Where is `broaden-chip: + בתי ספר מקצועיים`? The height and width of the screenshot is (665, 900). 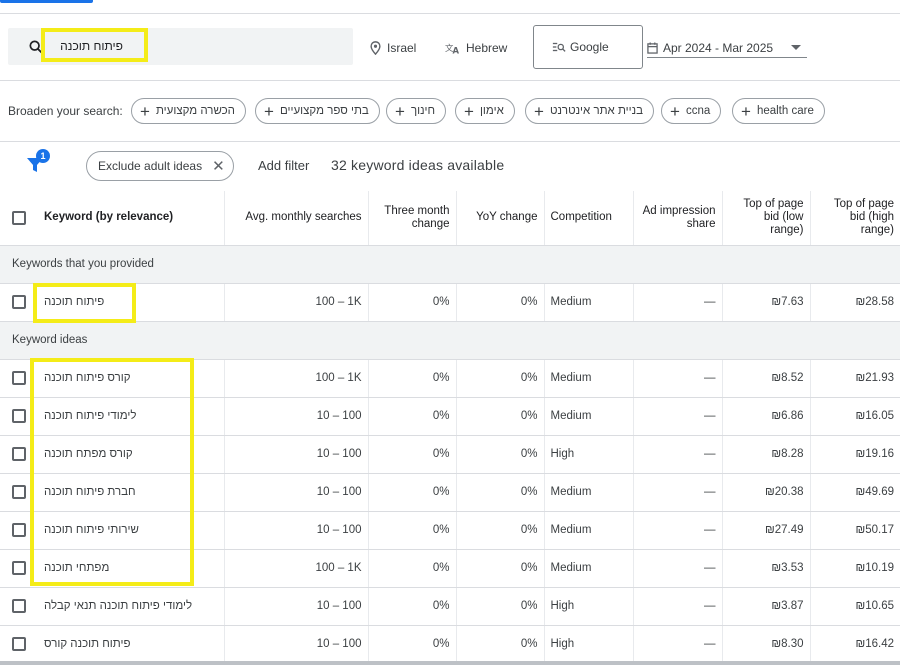 broaden-chip: + בתי ספר מקצועיים is located at coordinates (317, 111).